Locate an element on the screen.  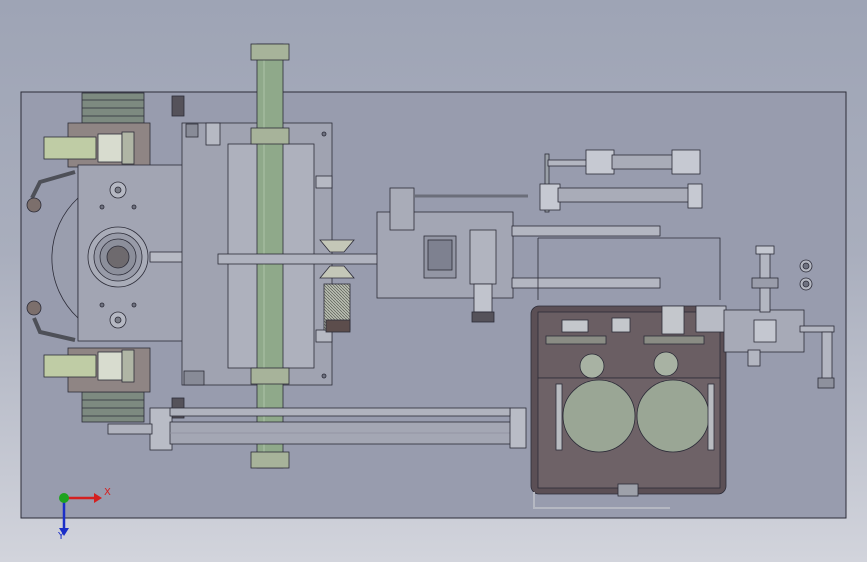
lower-cylinder is located at coordinates (317, 429).